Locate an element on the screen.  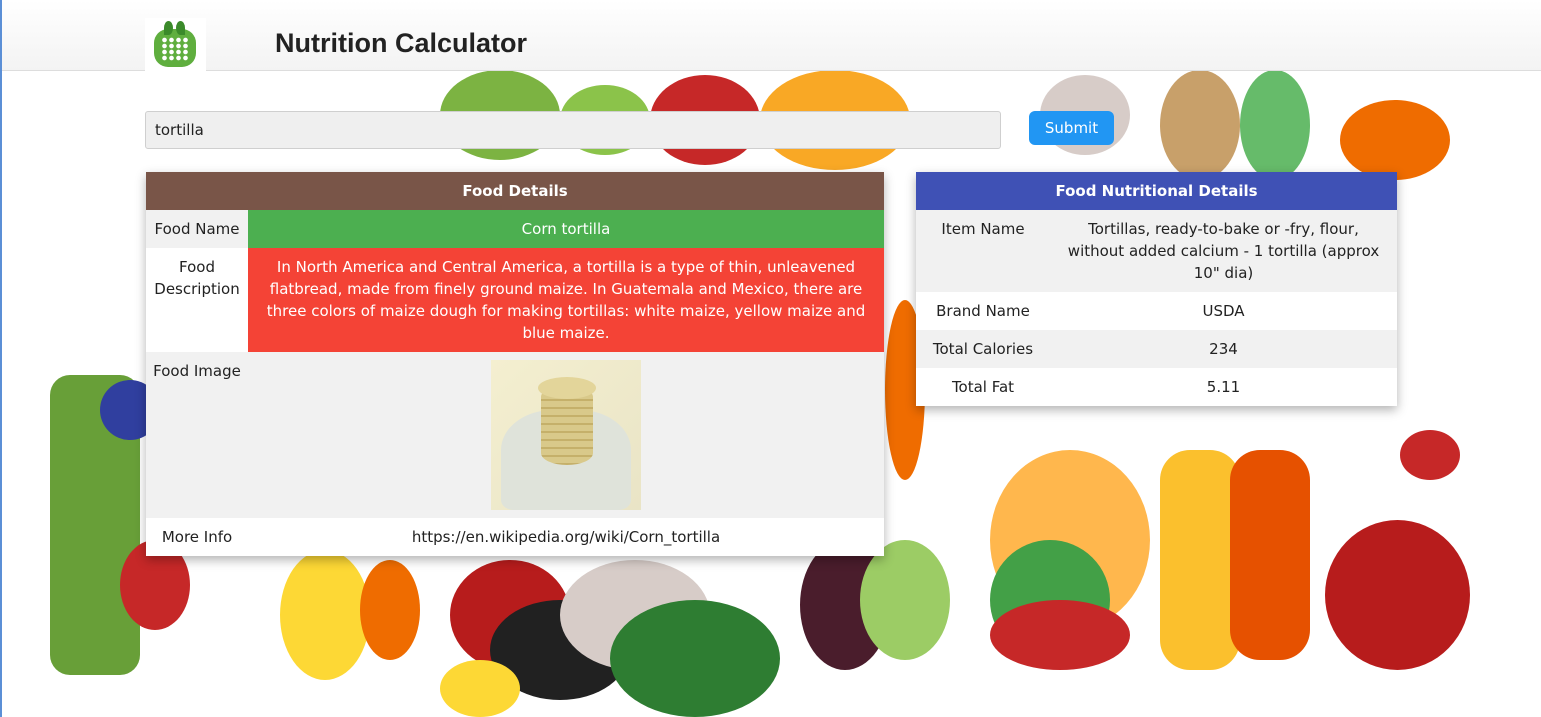
app-header: Nutrition Calculator is located at coordinates (770, 36).